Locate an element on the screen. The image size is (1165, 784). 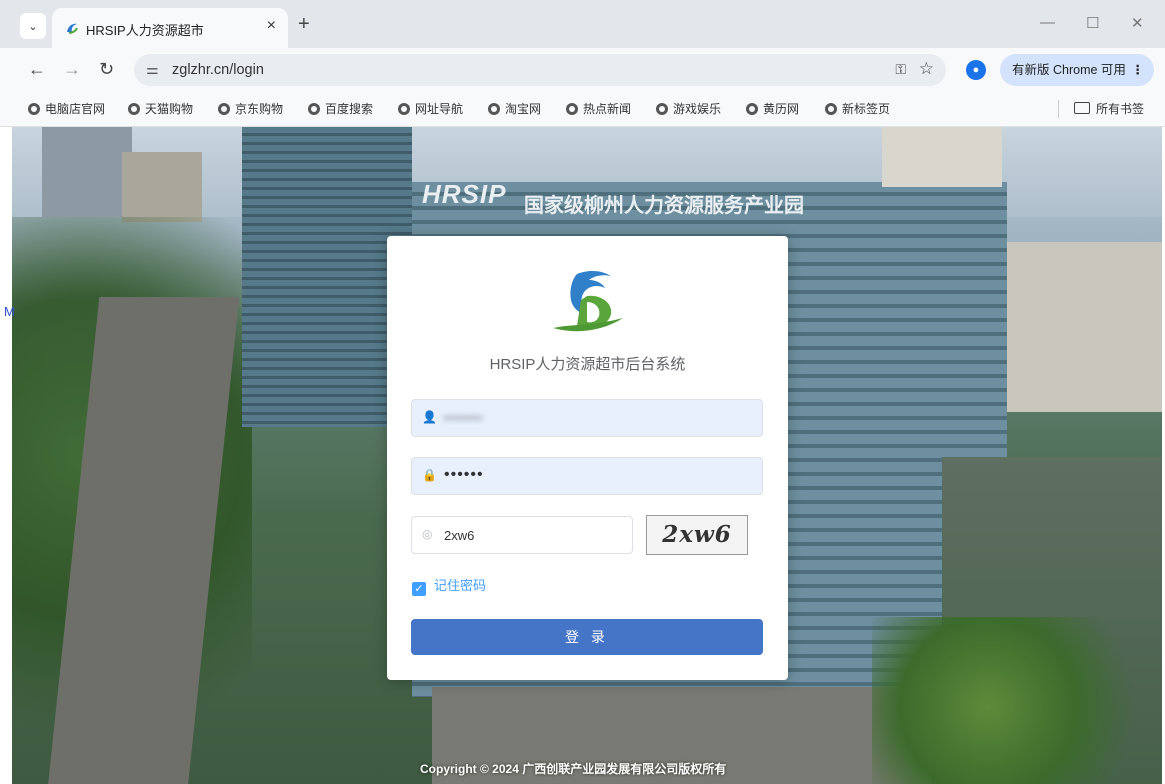
active-tab: HRSIP人力资源超市 × is located at coordinates (170, 28).